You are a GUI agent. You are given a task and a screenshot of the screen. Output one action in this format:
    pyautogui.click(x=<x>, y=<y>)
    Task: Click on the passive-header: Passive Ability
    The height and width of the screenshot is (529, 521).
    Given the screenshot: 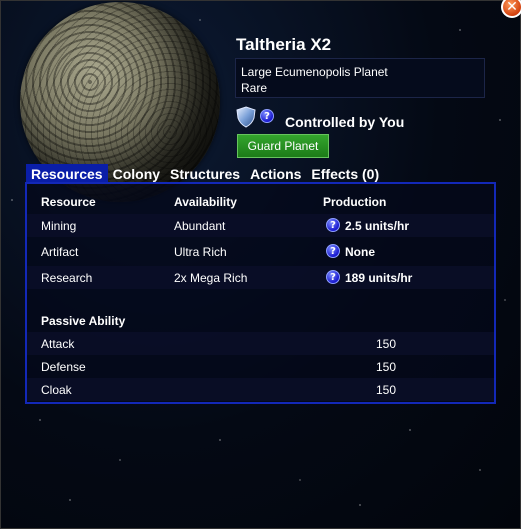 What is the action you would take?
    pyautogui.click(x=260, y=320)
    